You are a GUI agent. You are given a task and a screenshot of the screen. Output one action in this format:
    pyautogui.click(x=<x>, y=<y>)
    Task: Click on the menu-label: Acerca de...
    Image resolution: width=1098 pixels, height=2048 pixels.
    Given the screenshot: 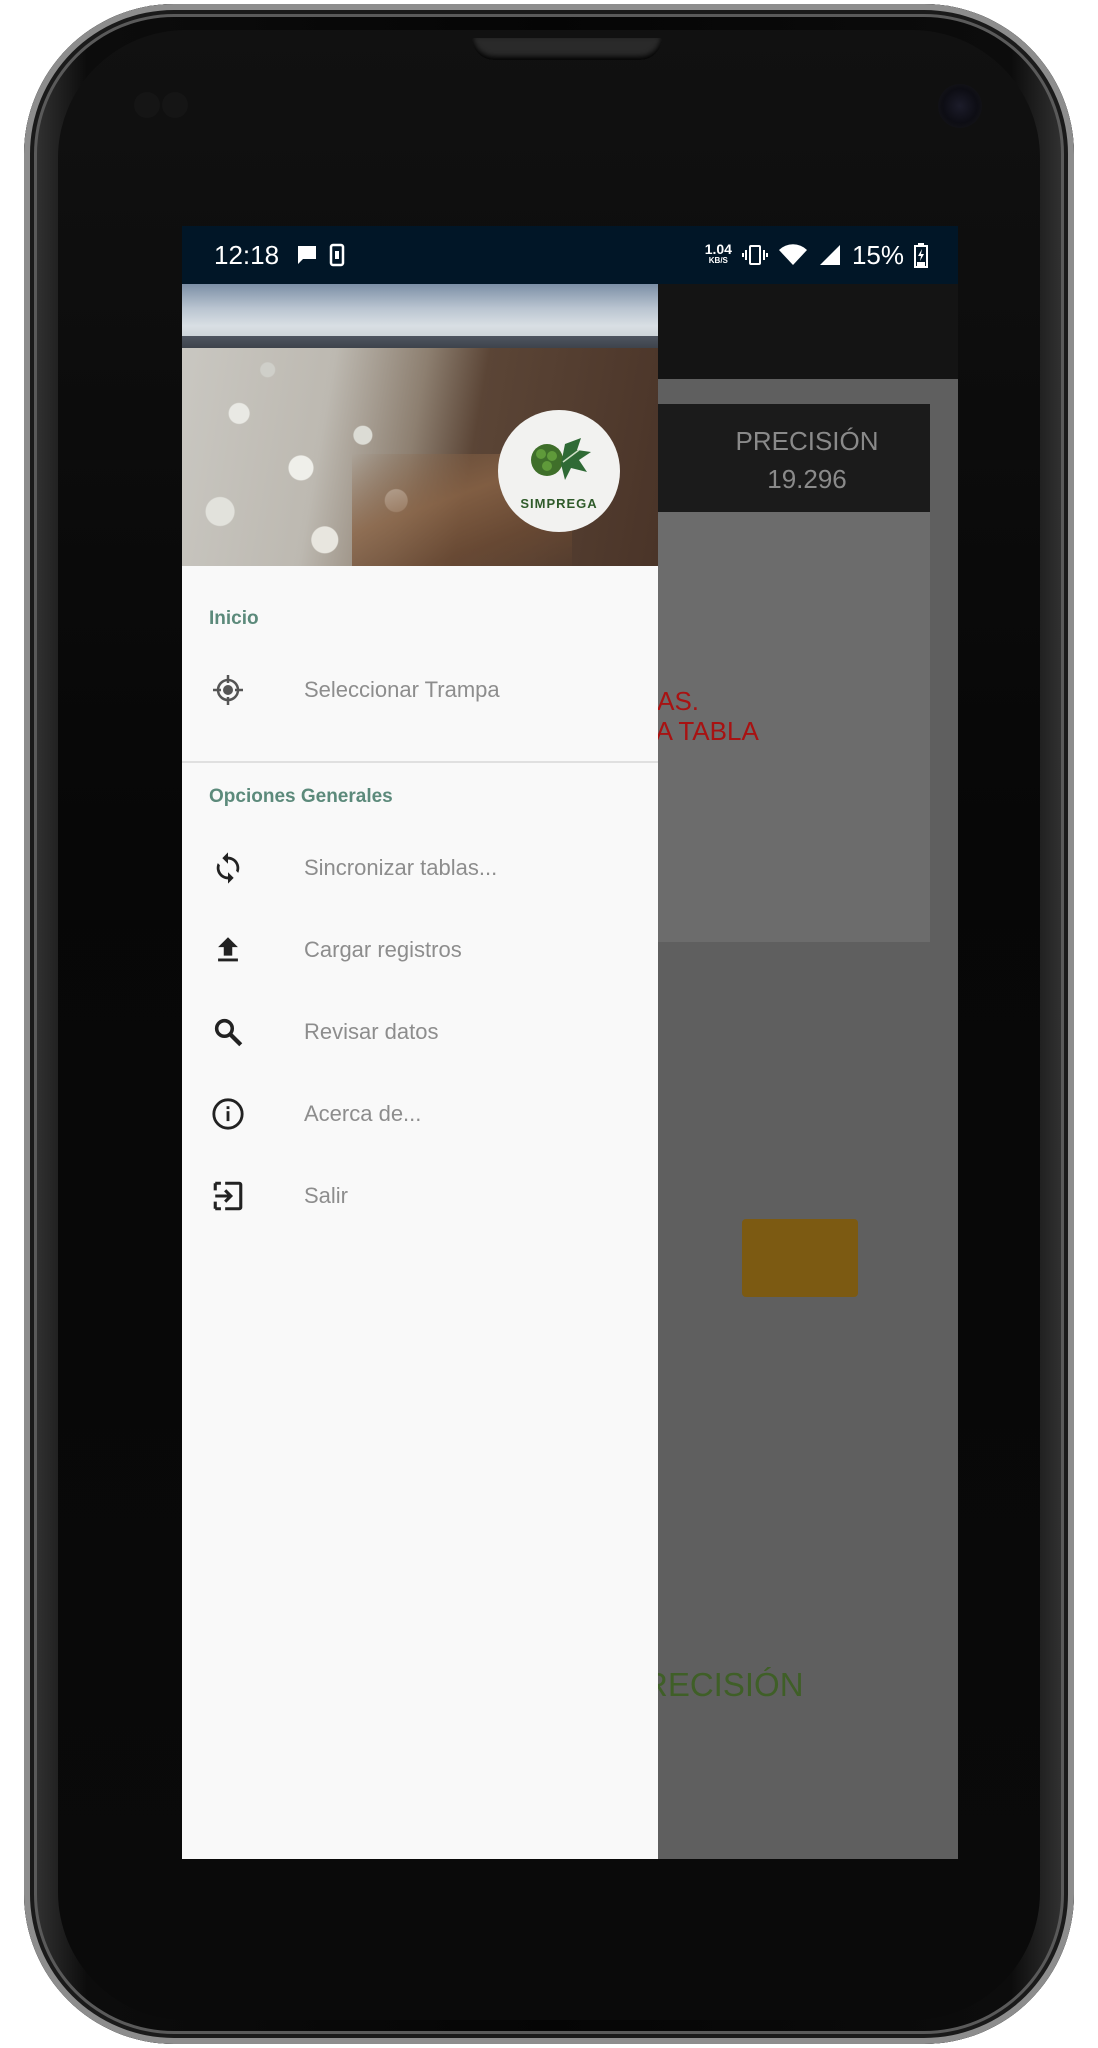 What is the action you would take?
    pyautogui.click(x=363, y=1113)
    